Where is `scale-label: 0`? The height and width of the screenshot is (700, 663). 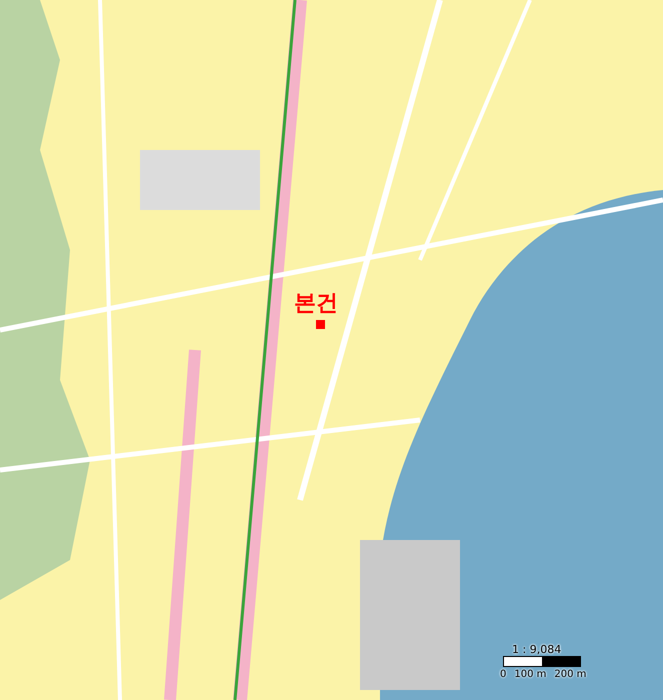 scale-label: 0 is located at coordinates (503, 674).